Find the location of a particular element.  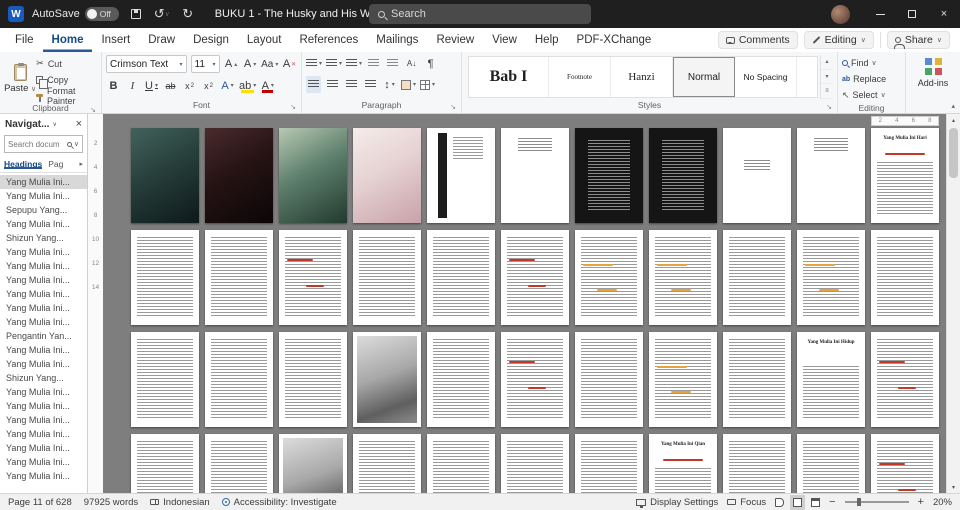

scrollbar-thumb is located at coordinates (953, 153).